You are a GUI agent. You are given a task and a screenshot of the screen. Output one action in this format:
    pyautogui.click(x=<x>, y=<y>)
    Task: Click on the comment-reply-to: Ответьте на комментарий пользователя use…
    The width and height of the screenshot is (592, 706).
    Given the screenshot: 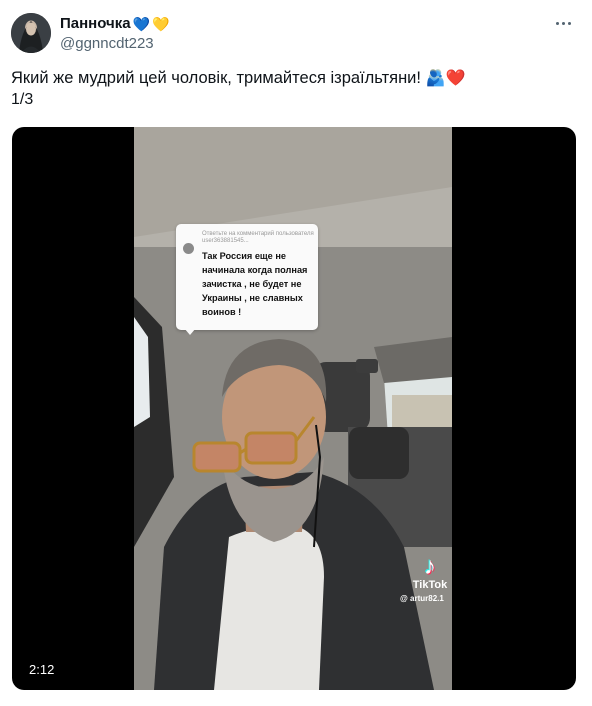 What is the action you would take?
    pyautogui.click(x=258, y=237)
    